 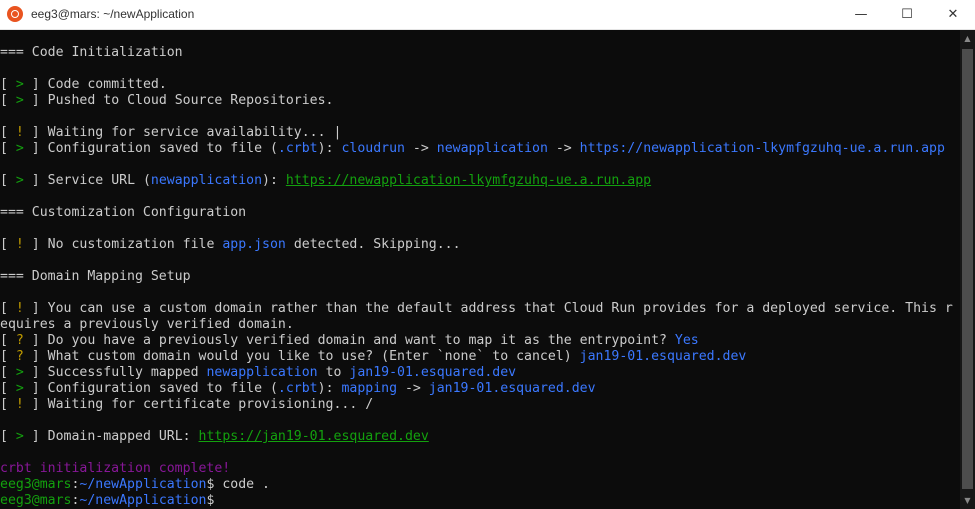 I want to click on heading-code-initialization: === Code Initialization, so click(x=91, y=52).